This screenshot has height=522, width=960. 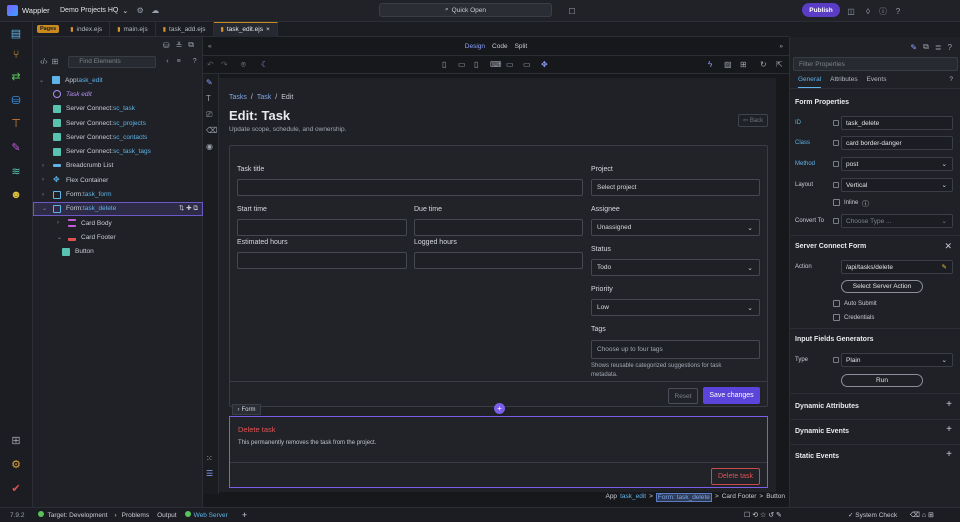 What do you see at coordinates (209, 473) in the screenshot?
I see `list-icon: ☰` at bounding box center [209, 473].